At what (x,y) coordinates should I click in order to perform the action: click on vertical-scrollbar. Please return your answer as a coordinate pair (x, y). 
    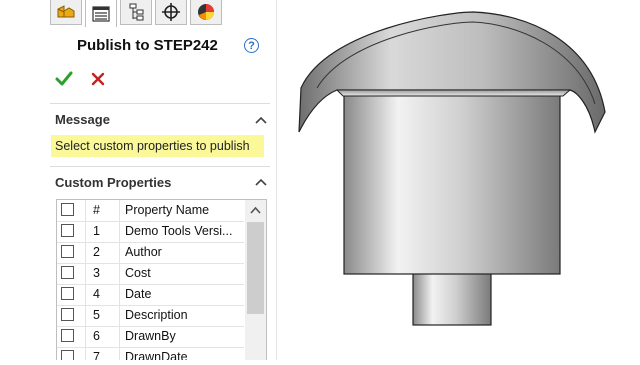
    Looking at the image, I should click on (255, 280).